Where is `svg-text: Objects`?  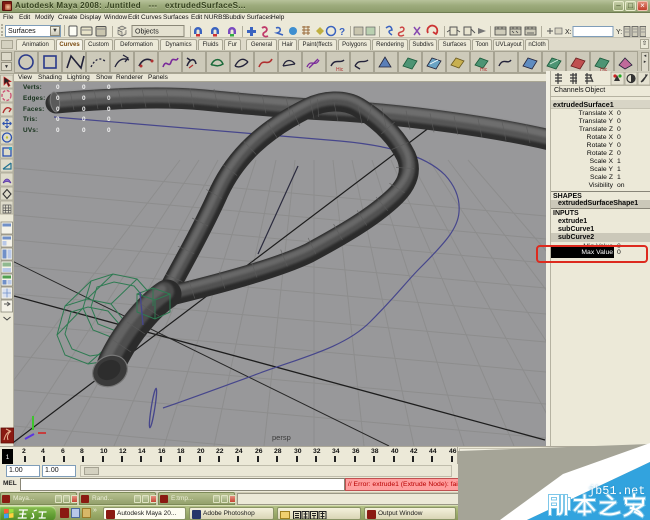
svg-text: Objects is located at coordinates (147, 32).